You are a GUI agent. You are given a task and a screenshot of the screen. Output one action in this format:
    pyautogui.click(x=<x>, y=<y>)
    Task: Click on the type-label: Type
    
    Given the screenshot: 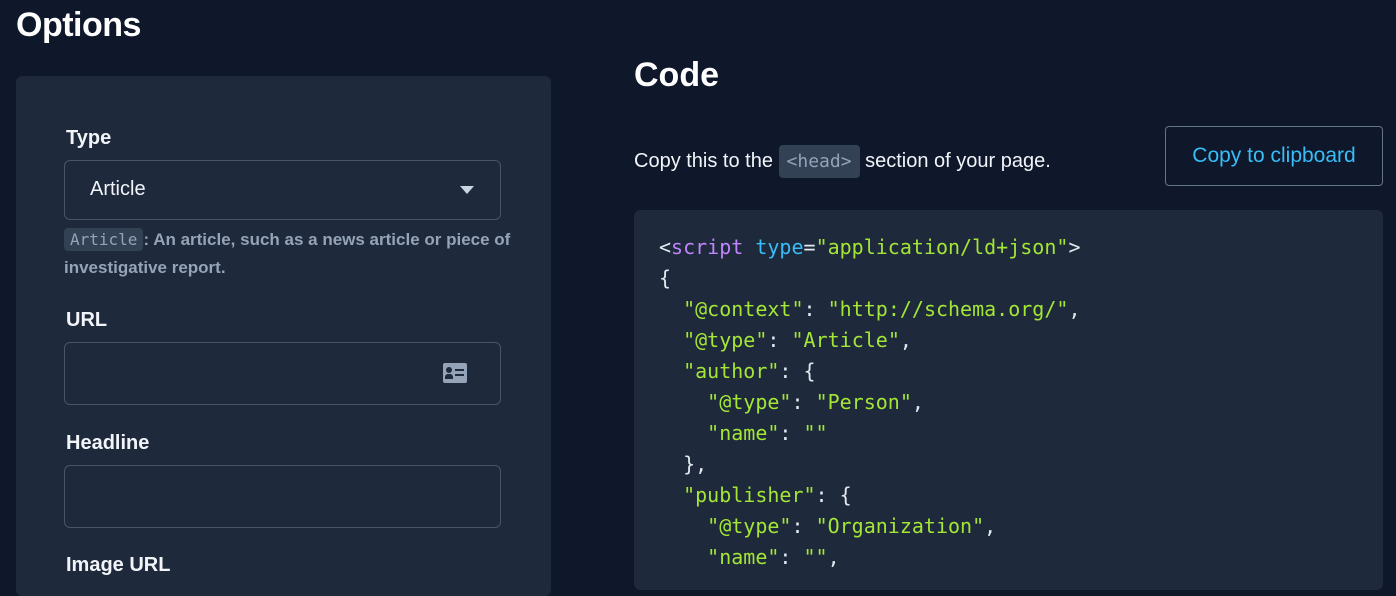 What is the action you would take?
    pyautogui.click(x=89, y=138)
    